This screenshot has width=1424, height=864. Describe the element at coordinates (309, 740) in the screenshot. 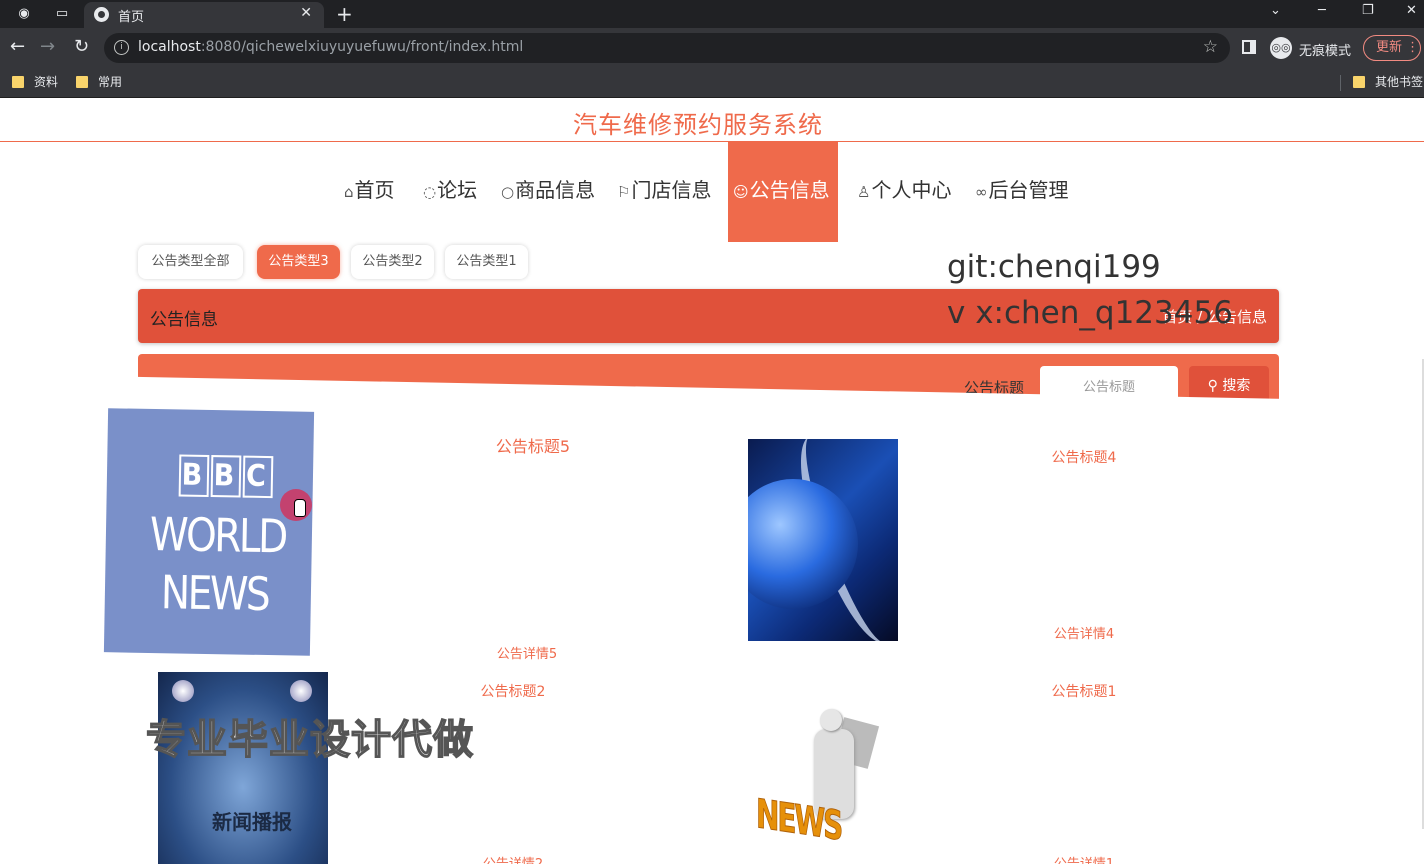

I see `promo-overlay-text: 专业毕业设计代做` at that location.